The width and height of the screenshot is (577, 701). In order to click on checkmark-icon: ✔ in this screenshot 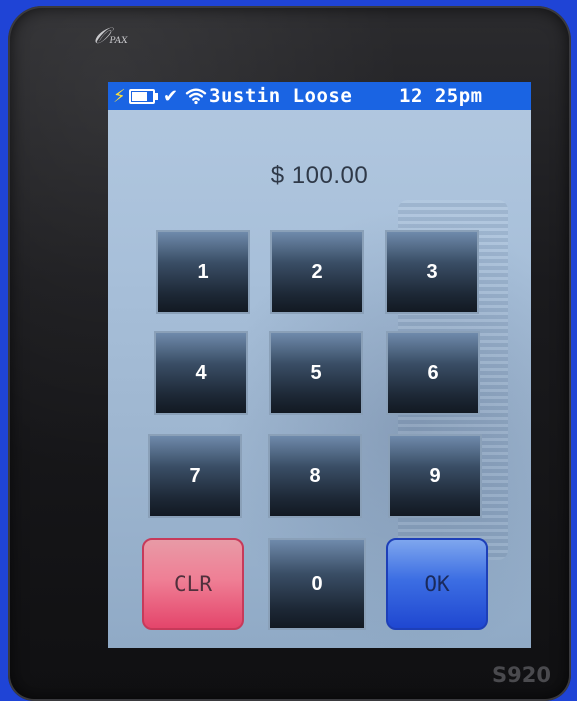, I will do `click(171, 96)`.